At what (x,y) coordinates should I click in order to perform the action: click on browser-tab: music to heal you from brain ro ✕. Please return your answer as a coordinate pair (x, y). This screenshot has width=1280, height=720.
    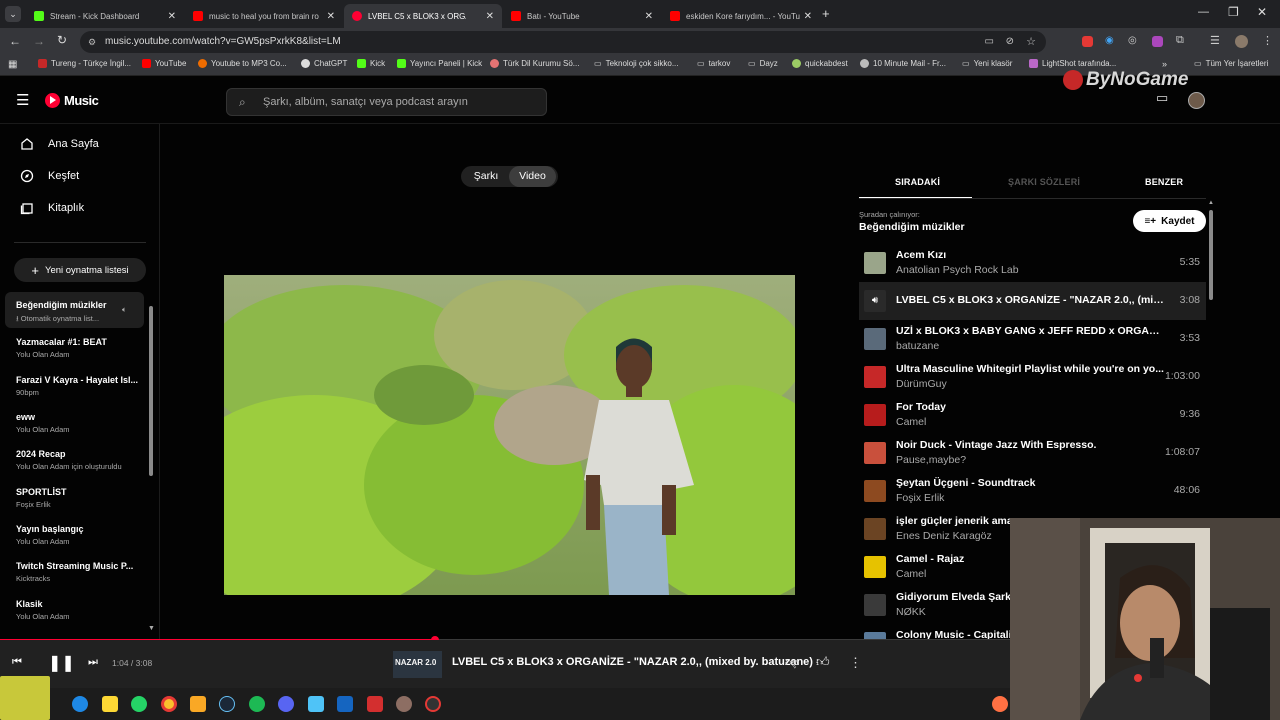
    Looking at the image, I should click on (264, 16).